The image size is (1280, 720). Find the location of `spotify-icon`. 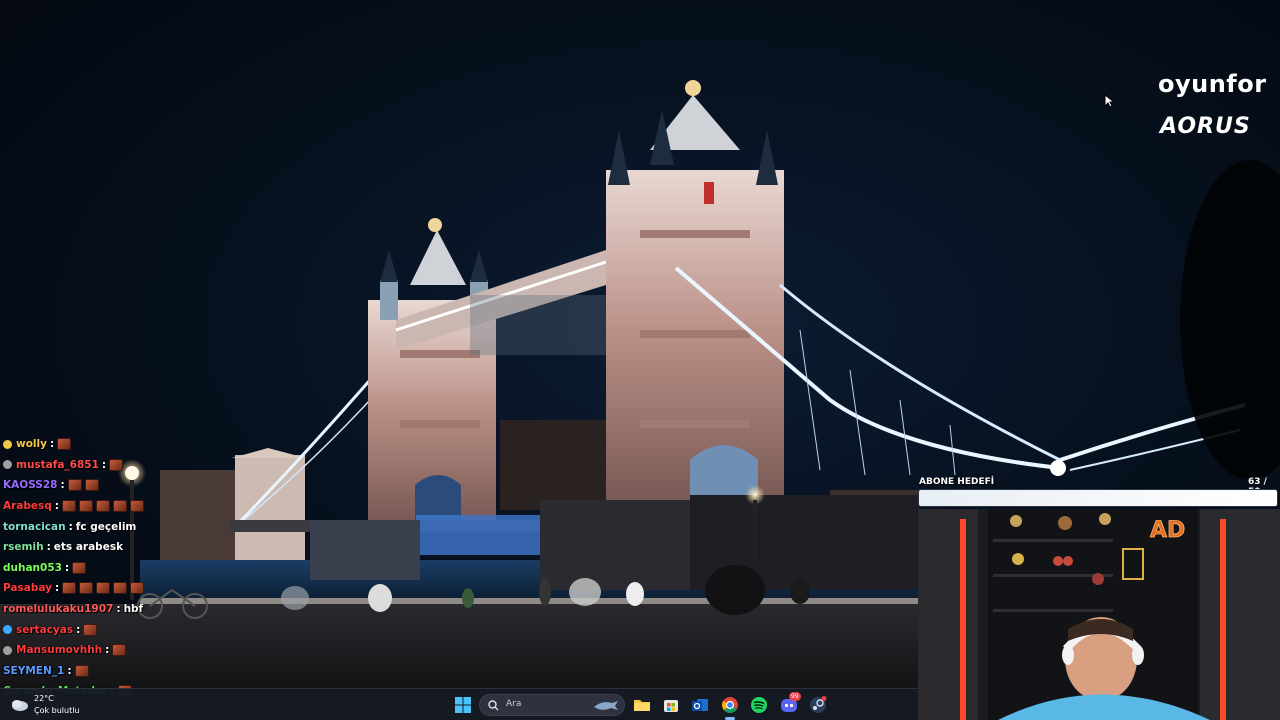

spotify-icon is located at coordinates (759, 705).